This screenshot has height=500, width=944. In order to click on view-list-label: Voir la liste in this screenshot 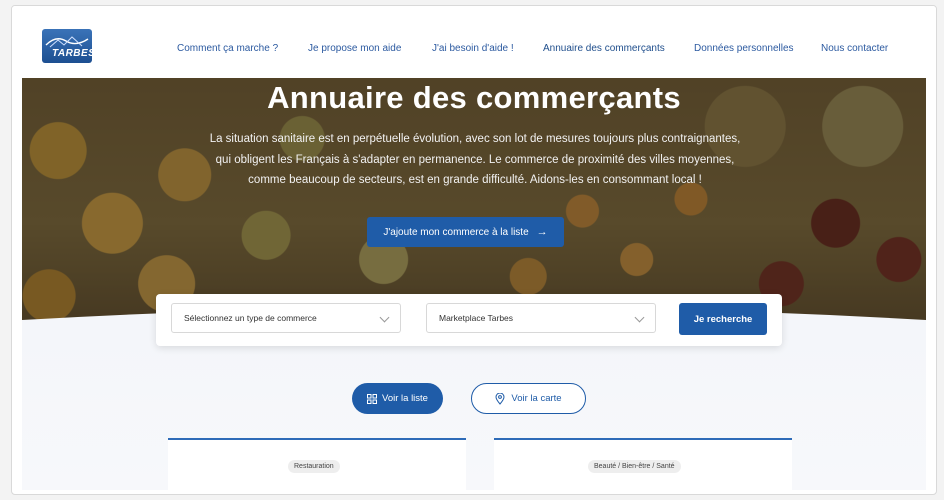, I will do `click(405, 398)`.